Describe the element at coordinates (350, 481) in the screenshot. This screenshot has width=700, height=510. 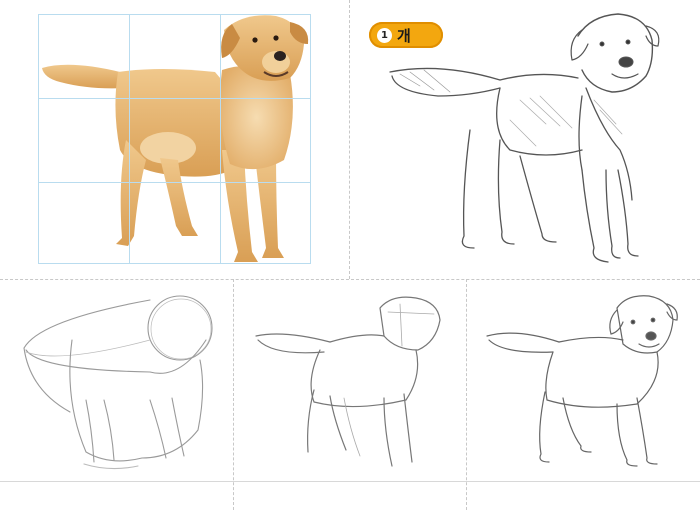
I see `divider-bottom-baseline` at that location.